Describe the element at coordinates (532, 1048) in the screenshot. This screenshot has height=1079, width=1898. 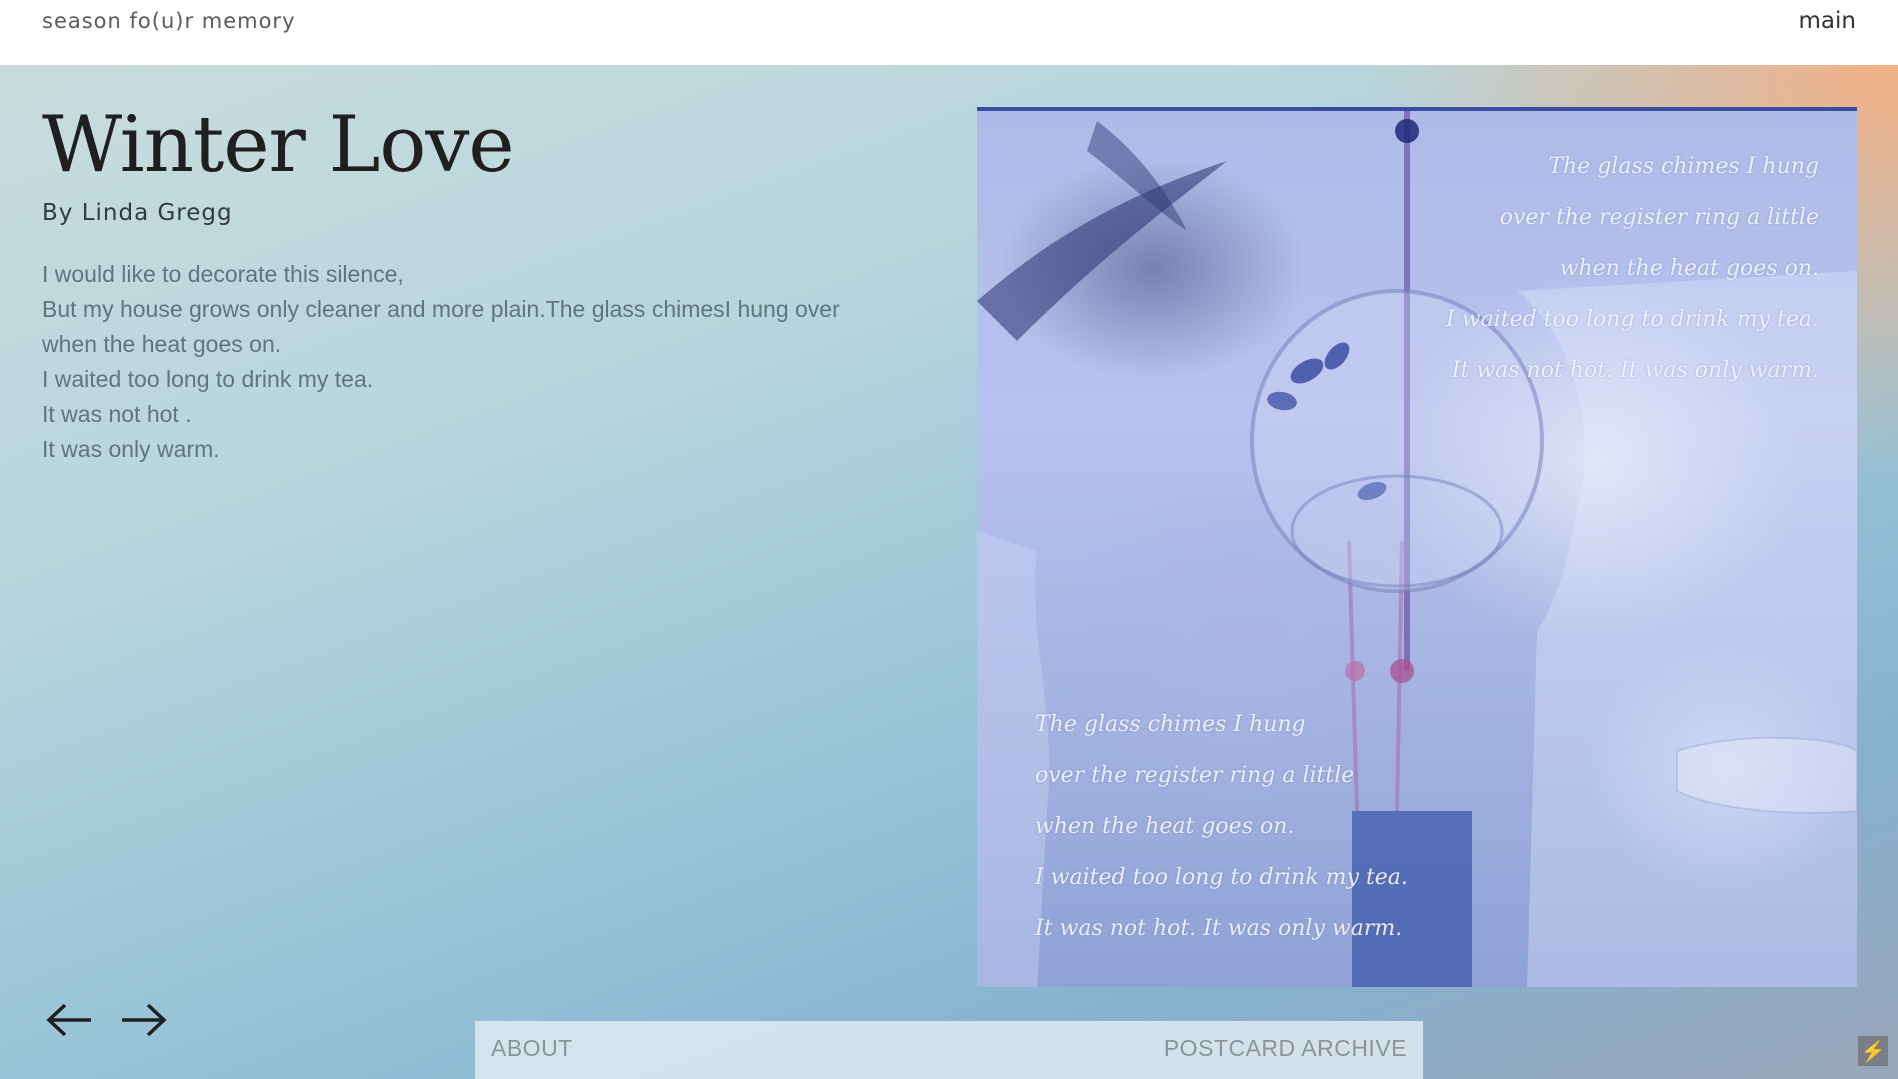
I see `about-link: ABOUT` at that location.